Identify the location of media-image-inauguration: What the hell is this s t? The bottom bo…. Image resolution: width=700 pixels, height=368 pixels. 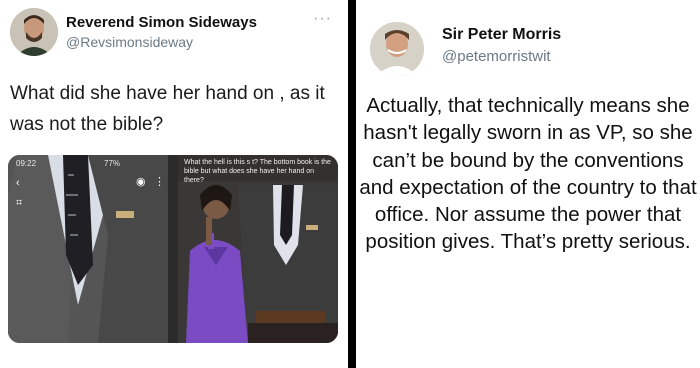
(258, 249).